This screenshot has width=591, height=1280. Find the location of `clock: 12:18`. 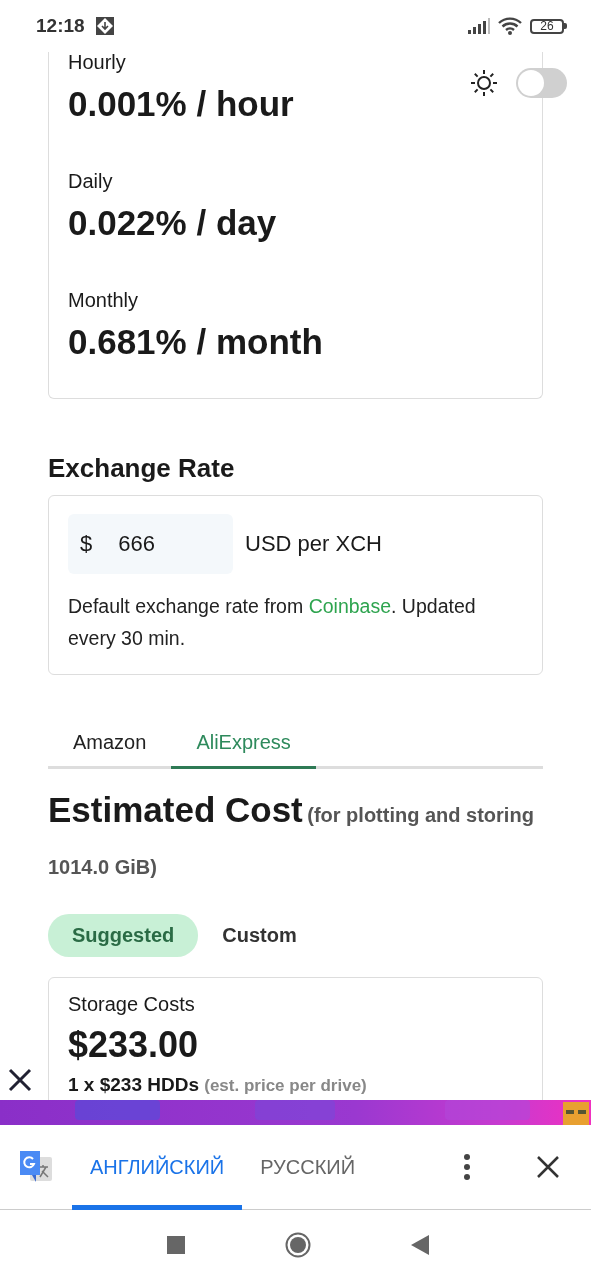

clock: 12:18 is located at coordinates (60, 26).